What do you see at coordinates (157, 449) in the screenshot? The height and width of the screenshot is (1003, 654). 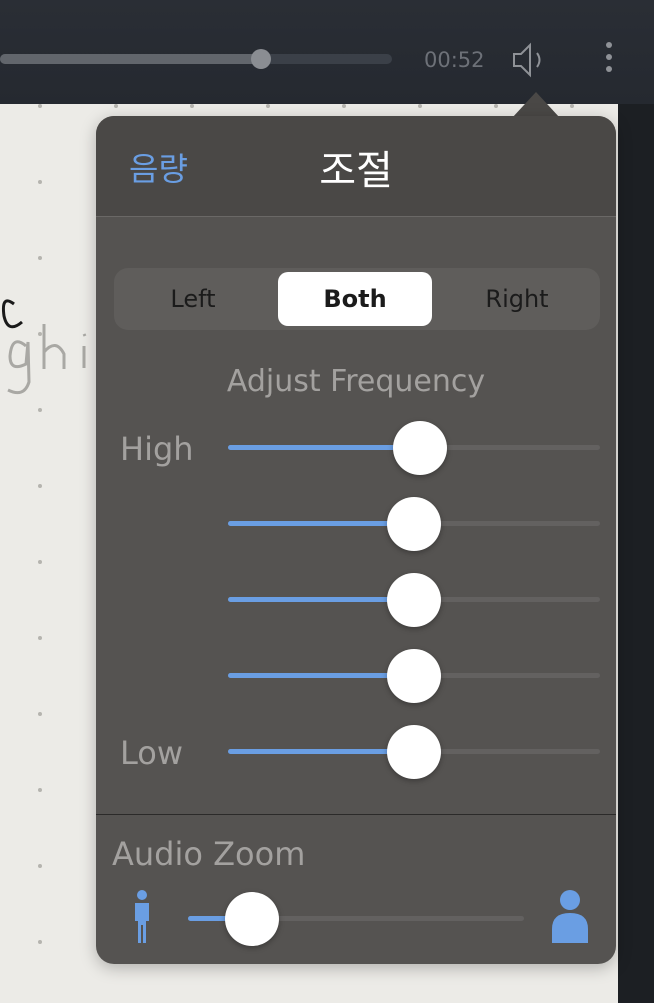 I see `high-label: High` at bounding box center [157, 449].